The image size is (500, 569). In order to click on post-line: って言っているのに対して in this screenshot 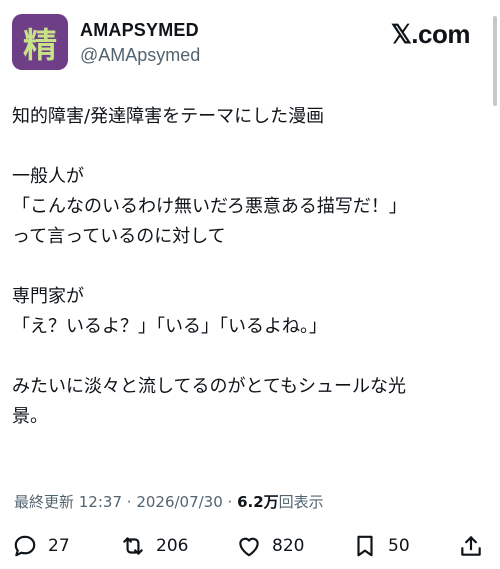, I will do `click(119, 236)`.